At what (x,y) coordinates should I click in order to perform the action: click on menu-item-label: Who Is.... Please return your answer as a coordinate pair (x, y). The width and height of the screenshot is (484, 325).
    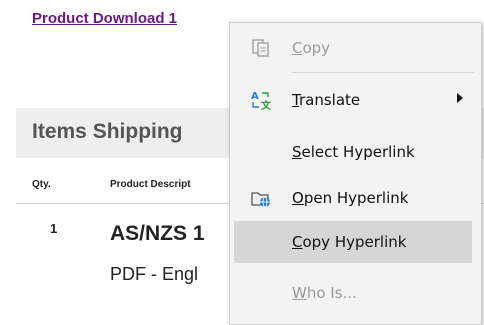
    Looking at the image, I should click on (324, 293).